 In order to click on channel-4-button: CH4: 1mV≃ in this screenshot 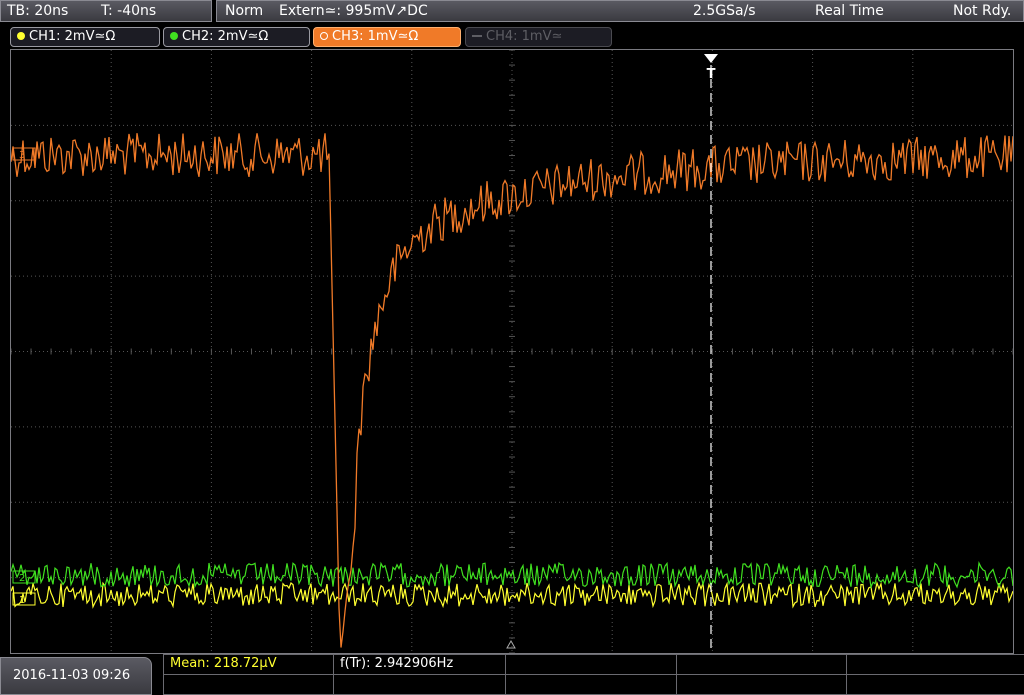, I will do `click(538, 37)`.